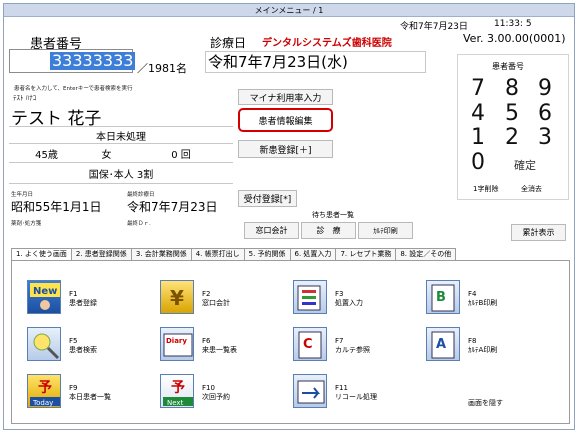 This screenshot has height=433, width=578. Describe the element at coordinates (483, 303) in the screenshot. I see `f4-label: ｶﾙﾃB印刷` at that location.